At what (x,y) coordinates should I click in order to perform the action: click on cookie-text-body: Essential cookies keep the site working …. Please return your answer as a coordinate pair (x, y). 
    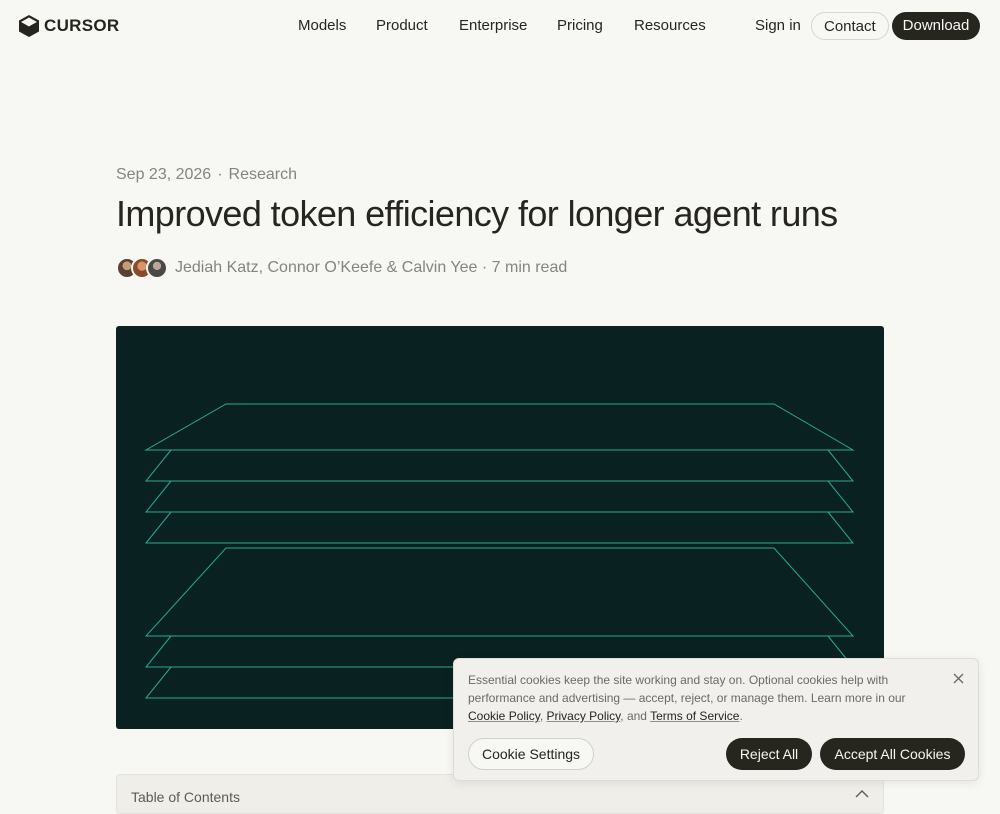
    Looking at the image, I should click on (687, 689).